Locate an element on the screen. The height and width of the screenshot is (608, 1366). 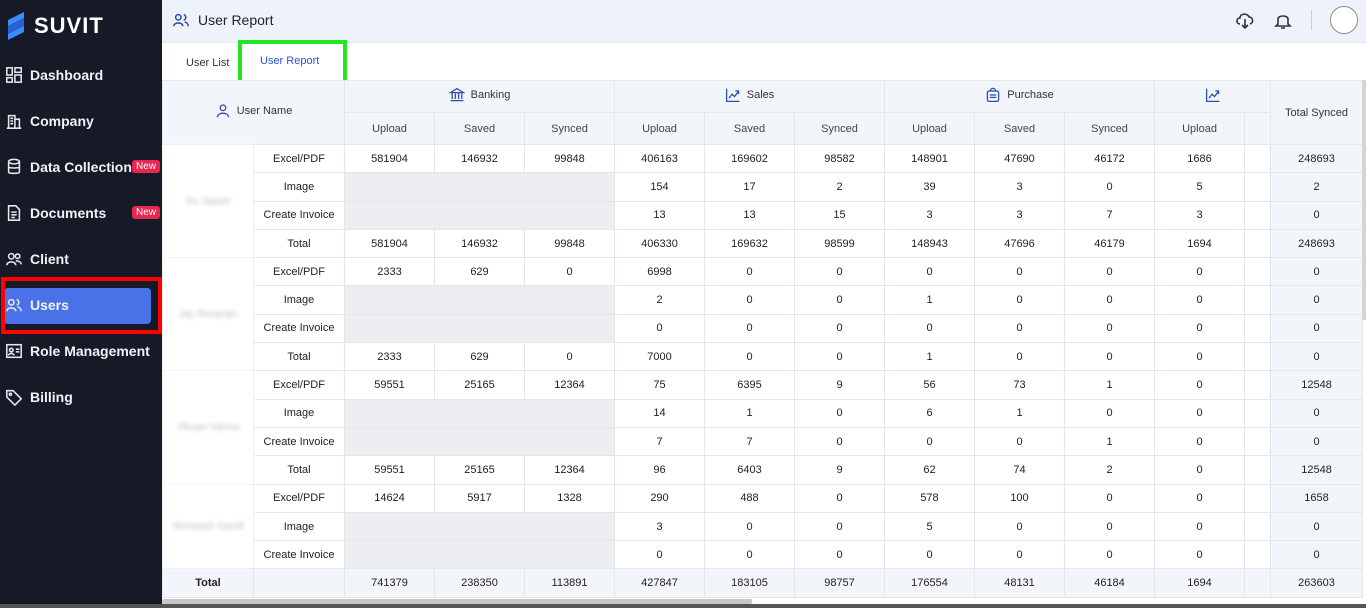
purchase-cell: 62 is located at coordinates (929, 470).